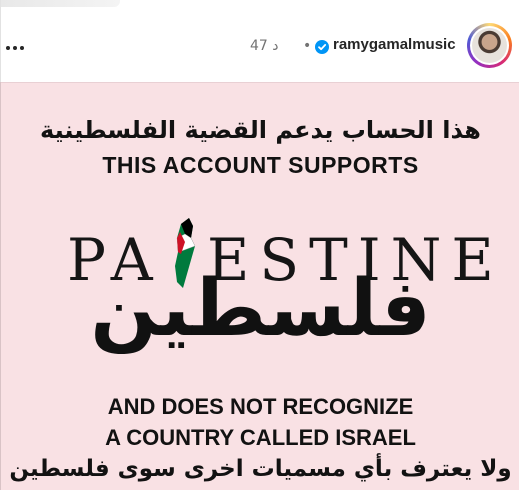 The image size is (519, 490). Describe the element at coordinates (394, 44) in the screenshot. I see `username-link: ramygamalmusic` at that location.